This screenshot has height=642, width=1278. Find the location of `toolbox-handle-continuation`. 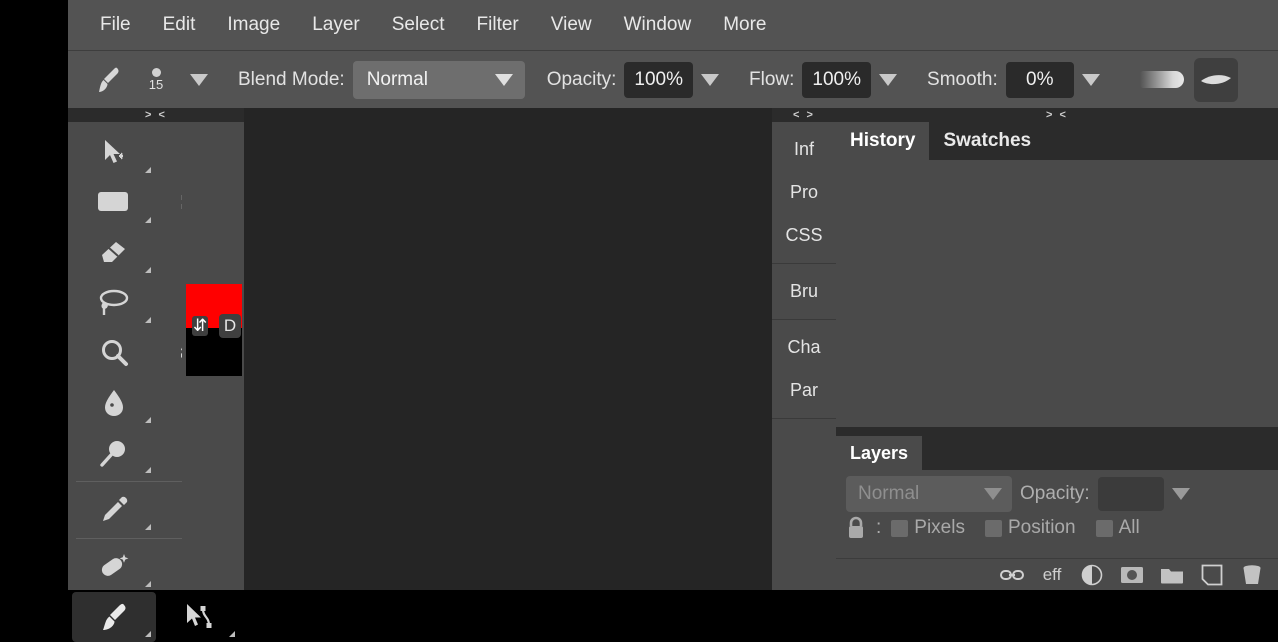

toolbox-handle-continuation is located at coordinates (213, 115).